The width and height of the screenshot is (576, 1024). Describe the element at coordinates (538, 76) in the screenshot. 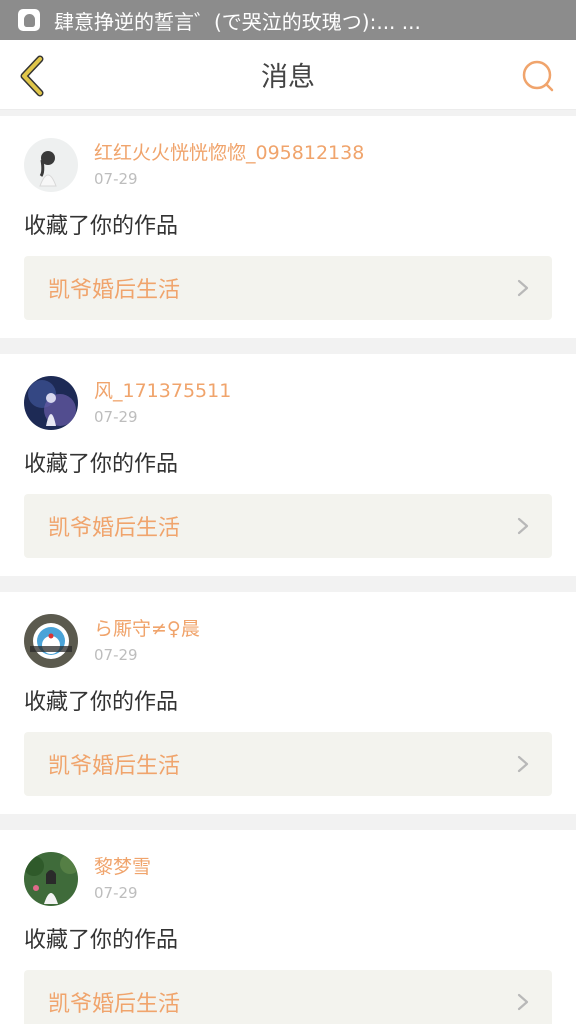

I see `search-icon` at that location.